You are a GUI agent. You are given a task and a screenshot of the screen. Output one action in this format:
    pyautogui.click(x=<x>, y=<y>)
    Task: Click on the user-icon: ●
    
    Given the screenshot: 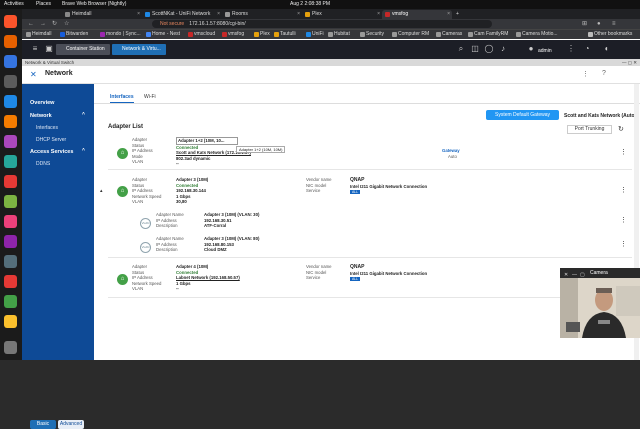 What is the action you would take?
    pyautogui.click(x=531, y=49)
    